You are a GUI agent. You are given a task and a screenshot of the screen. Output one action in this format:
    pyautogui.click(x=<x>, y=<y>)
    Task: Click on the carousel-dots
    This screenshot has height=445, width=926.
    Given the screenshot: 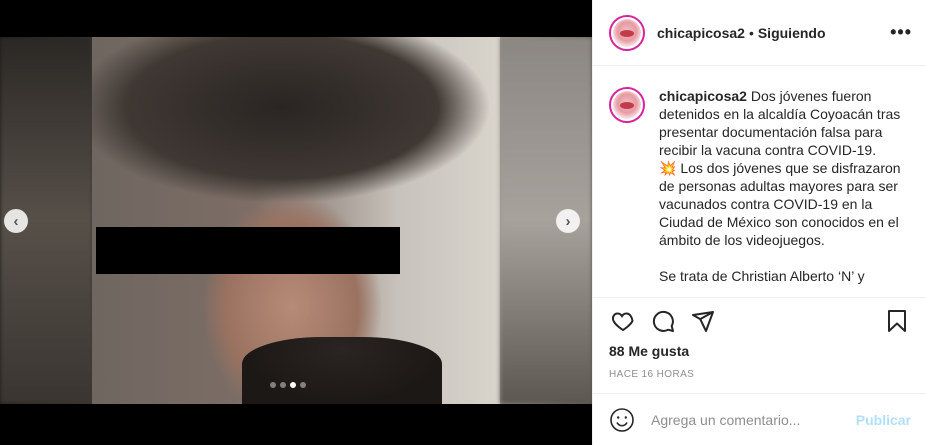 What is the action you would take?
    pyautogui.click(x=288, y=385)
    